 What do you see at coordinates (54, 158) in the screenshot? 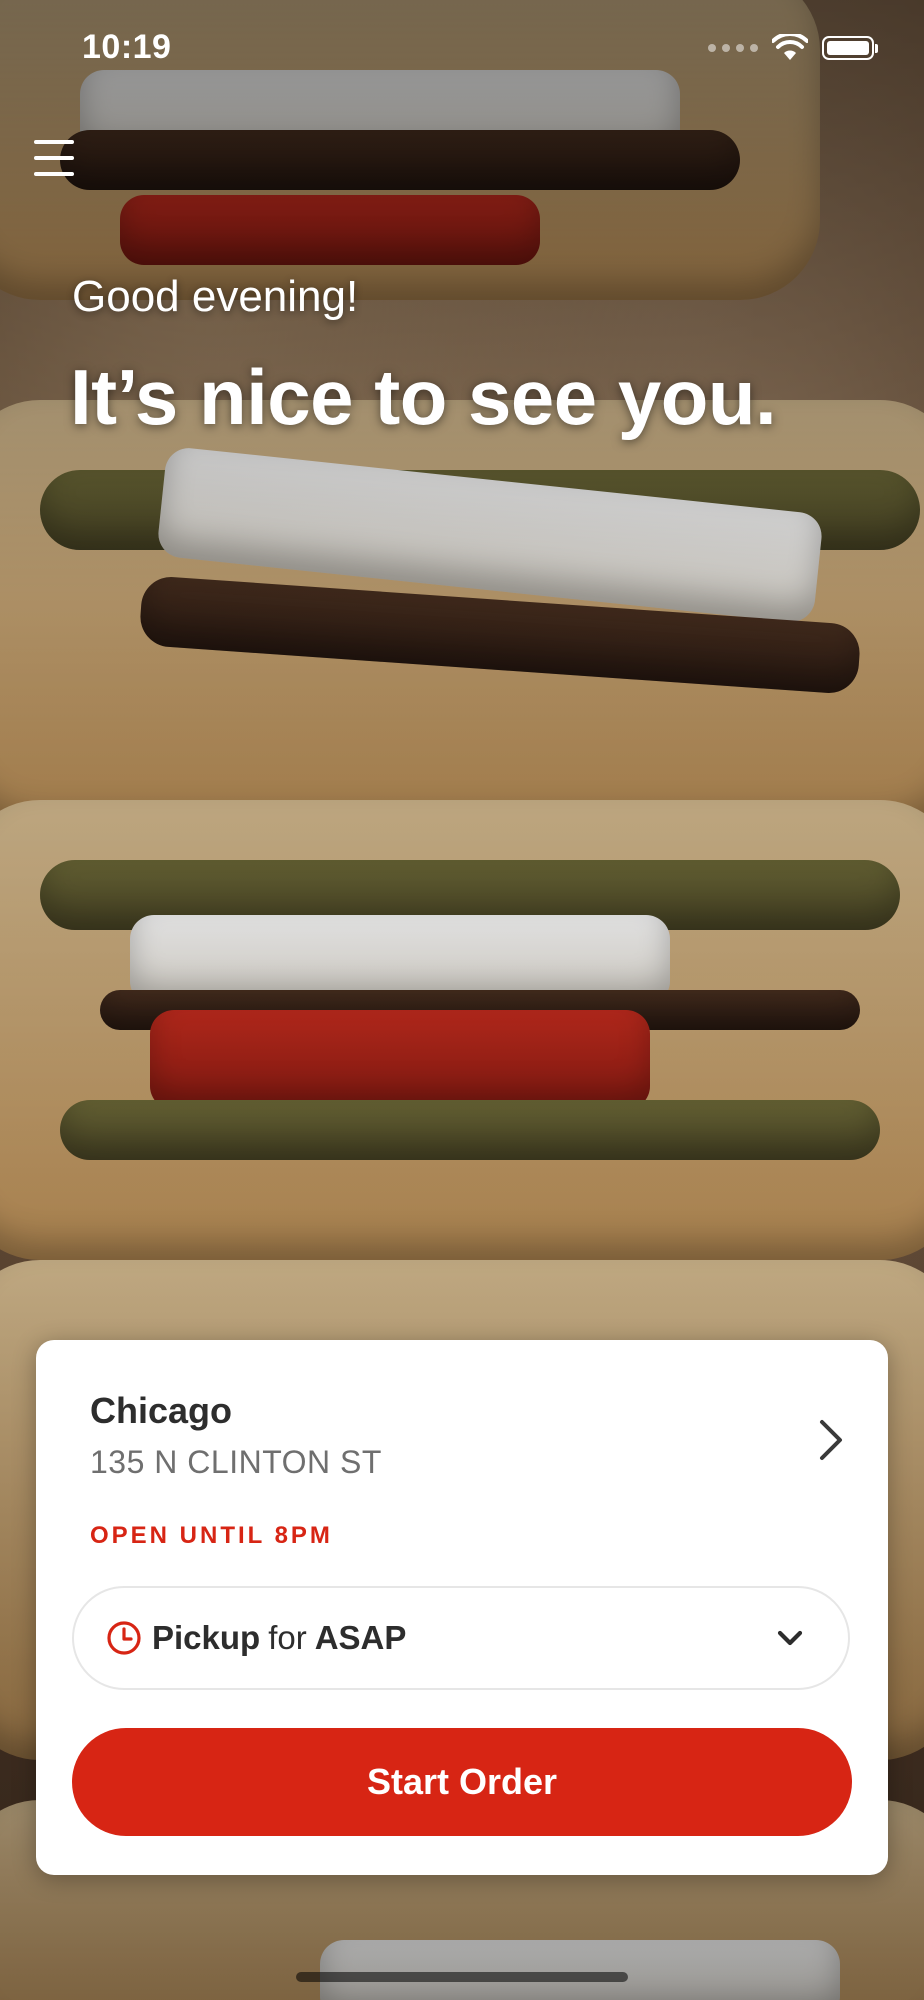
I see `hamburger-menu-icon` at bounding box center [54, 158].